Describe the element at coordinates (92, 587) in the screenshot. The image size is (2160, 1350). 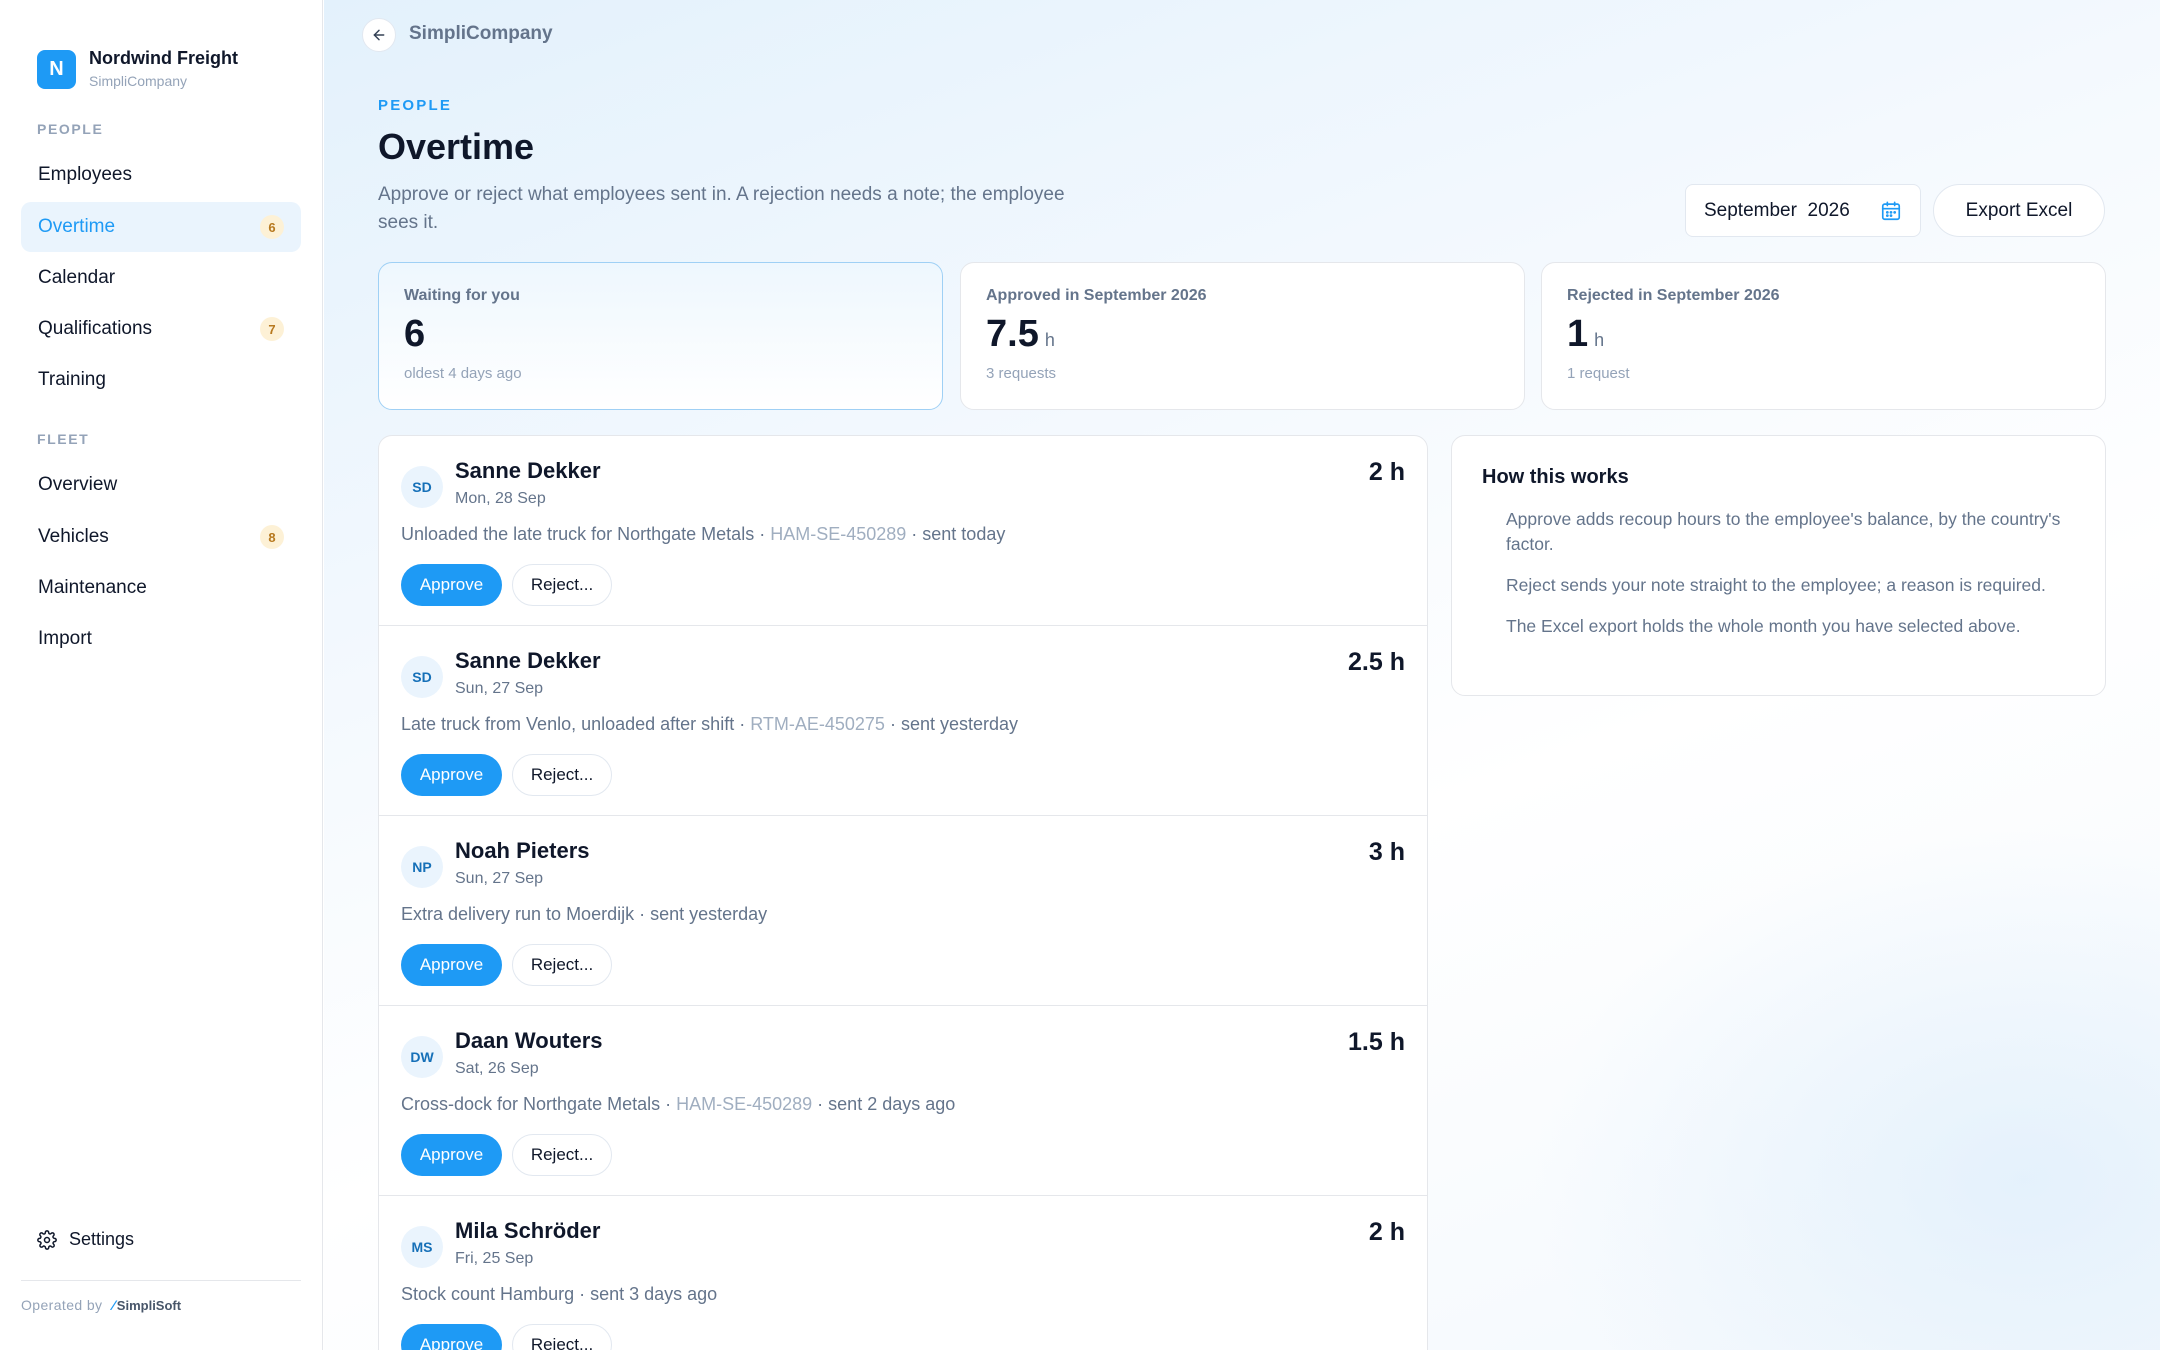
I see `sidebar-item-label: Maintenance` at that location.